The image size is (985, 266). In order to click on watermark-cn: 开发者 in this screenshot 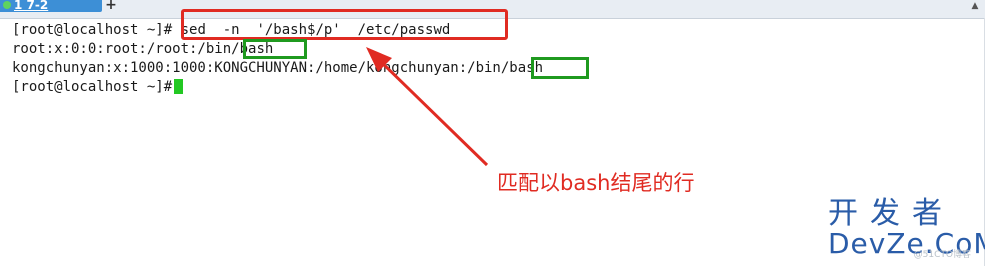, I will do `click(891, 213)`.